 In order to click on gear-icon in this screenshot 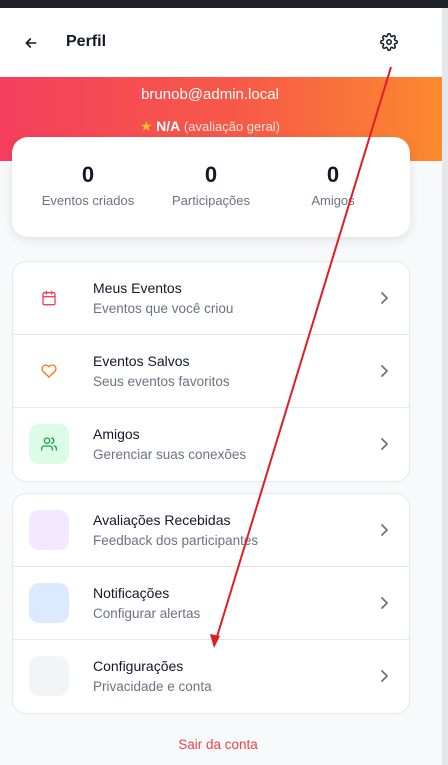, I will do `click(389, 42)`.